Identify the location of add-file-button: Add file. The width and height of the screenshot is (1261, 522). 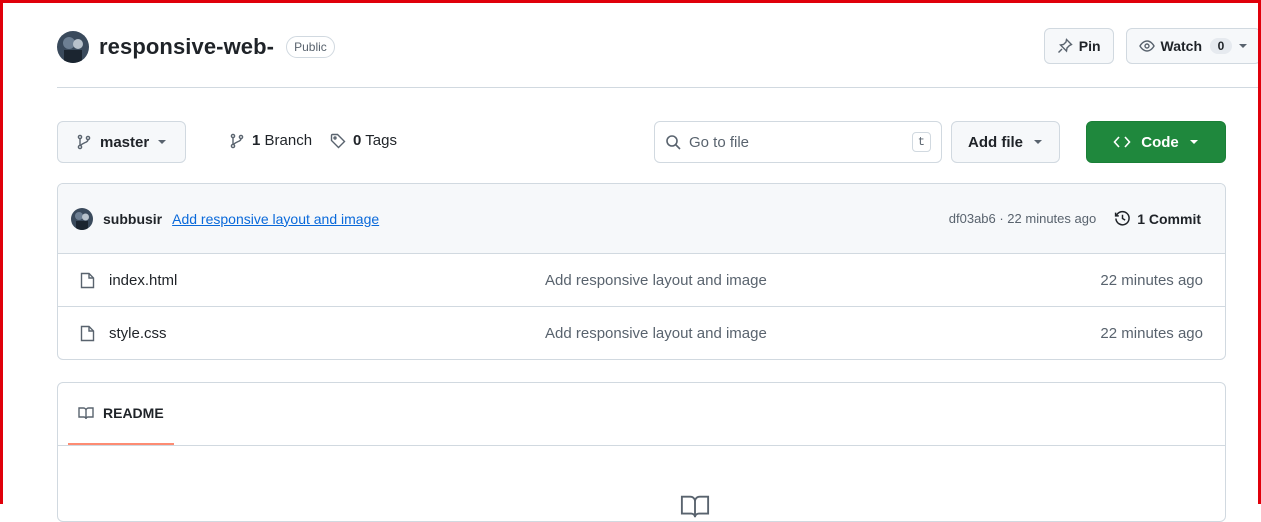
(1005, 142).